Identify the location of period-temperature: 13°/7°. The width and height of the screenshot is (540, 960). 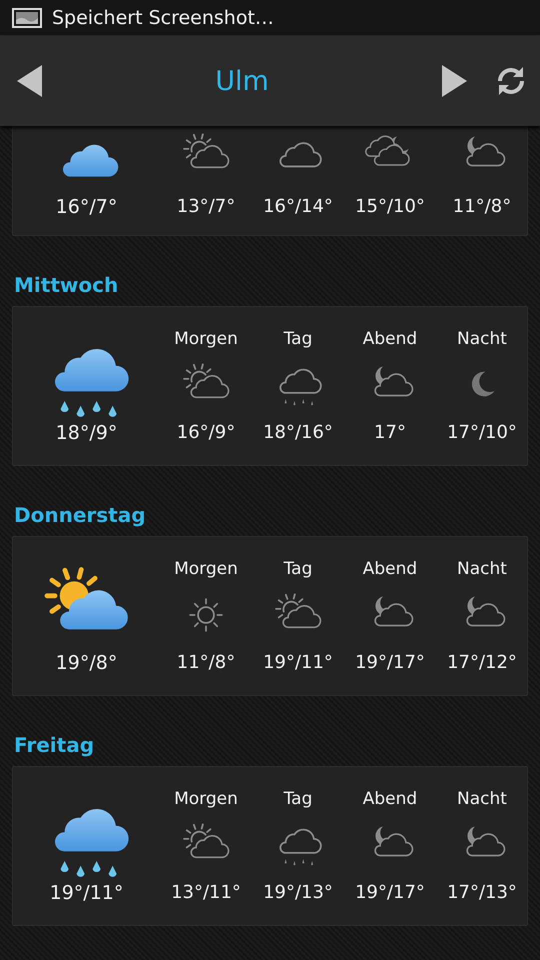
(206, 207).